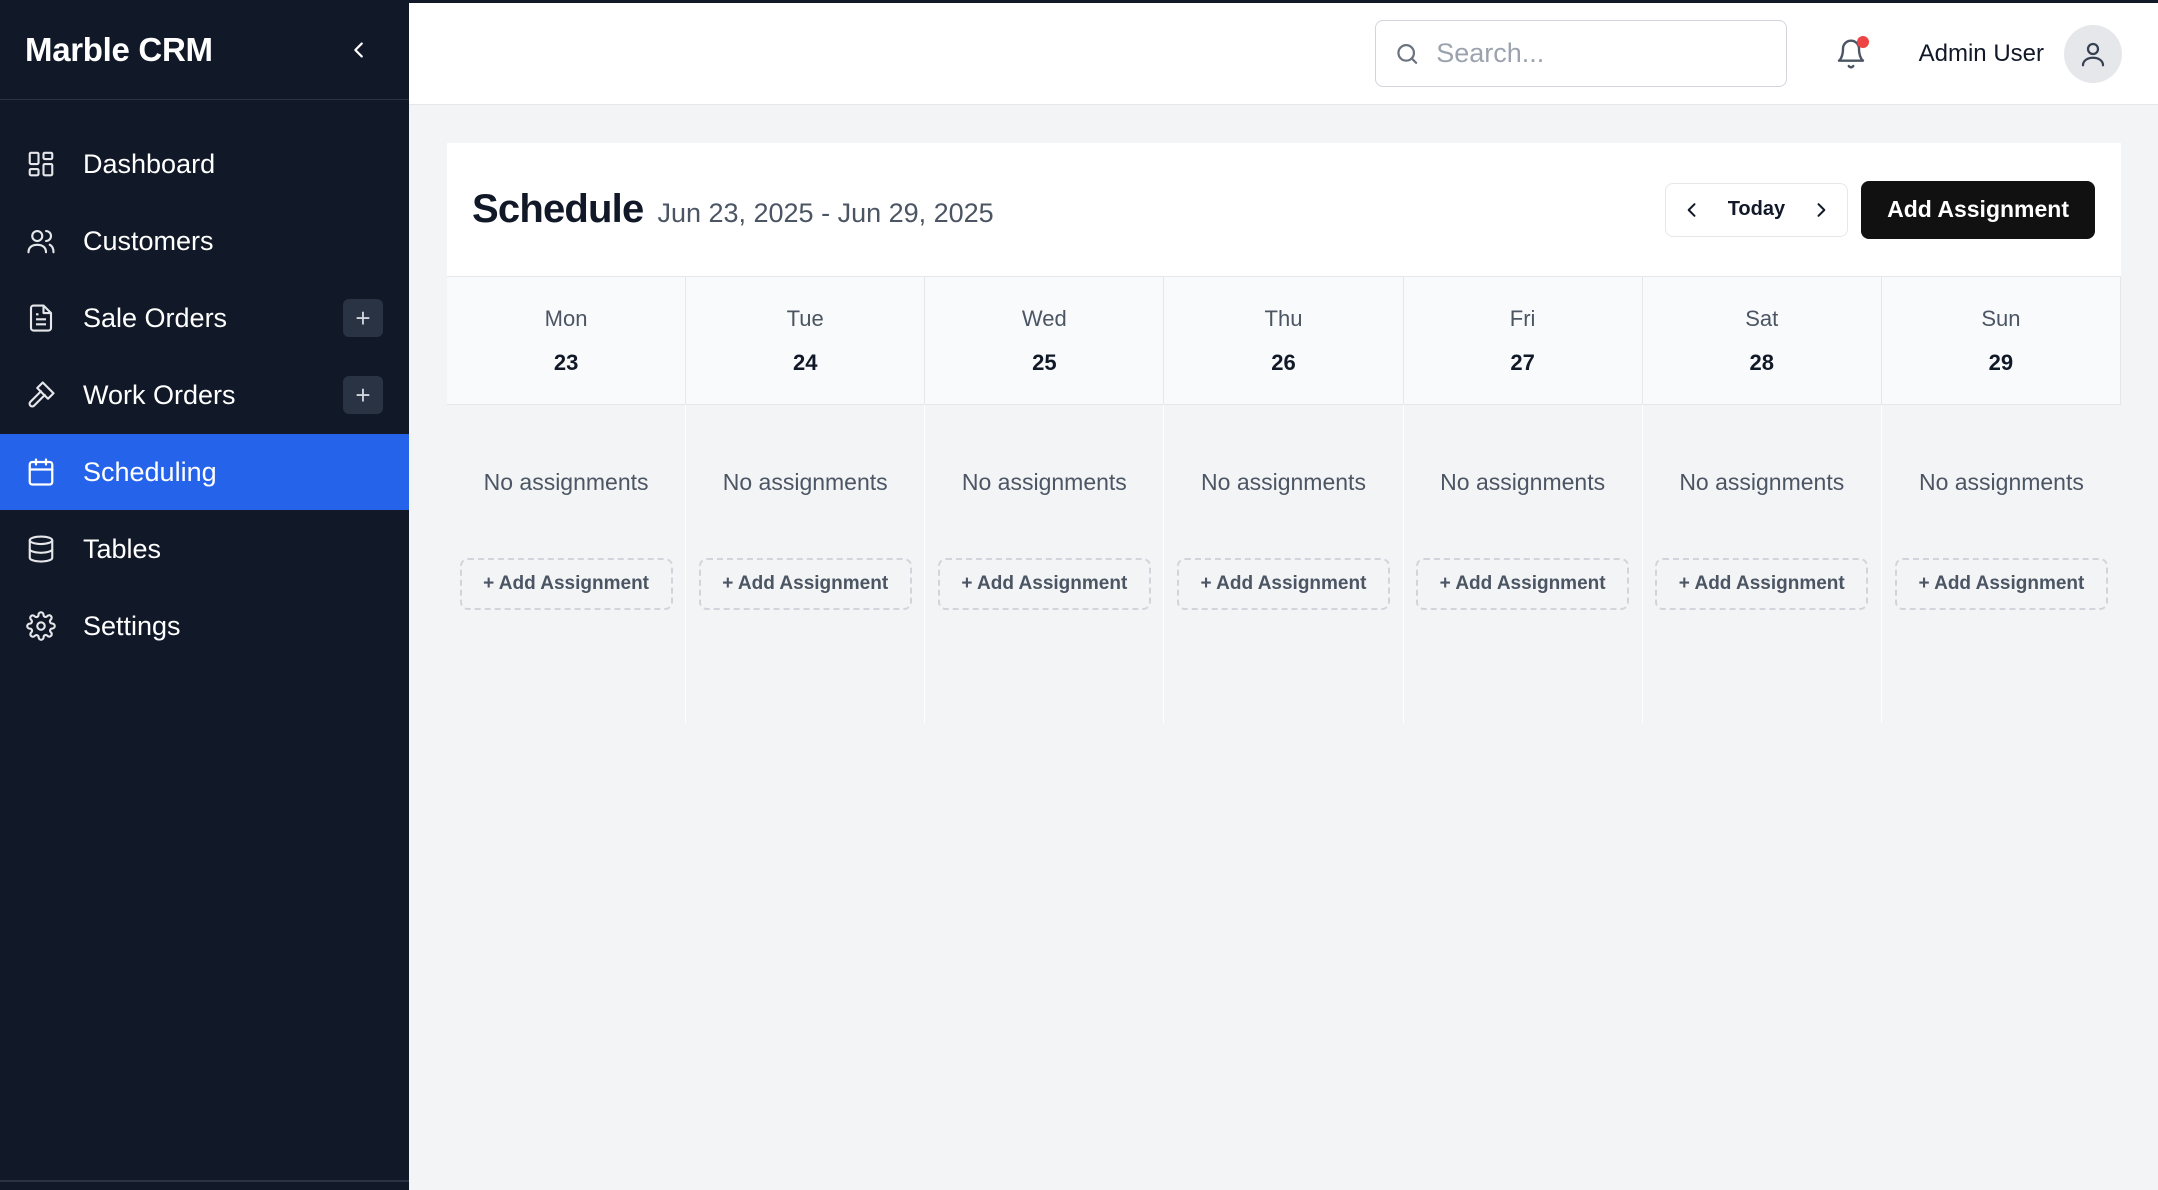 This screenshot has height=1190, width=2158. What do you see at coordinates (566, 318) in the screenshot?
I see `day-name: Mon` at bounding box center [566, 318].